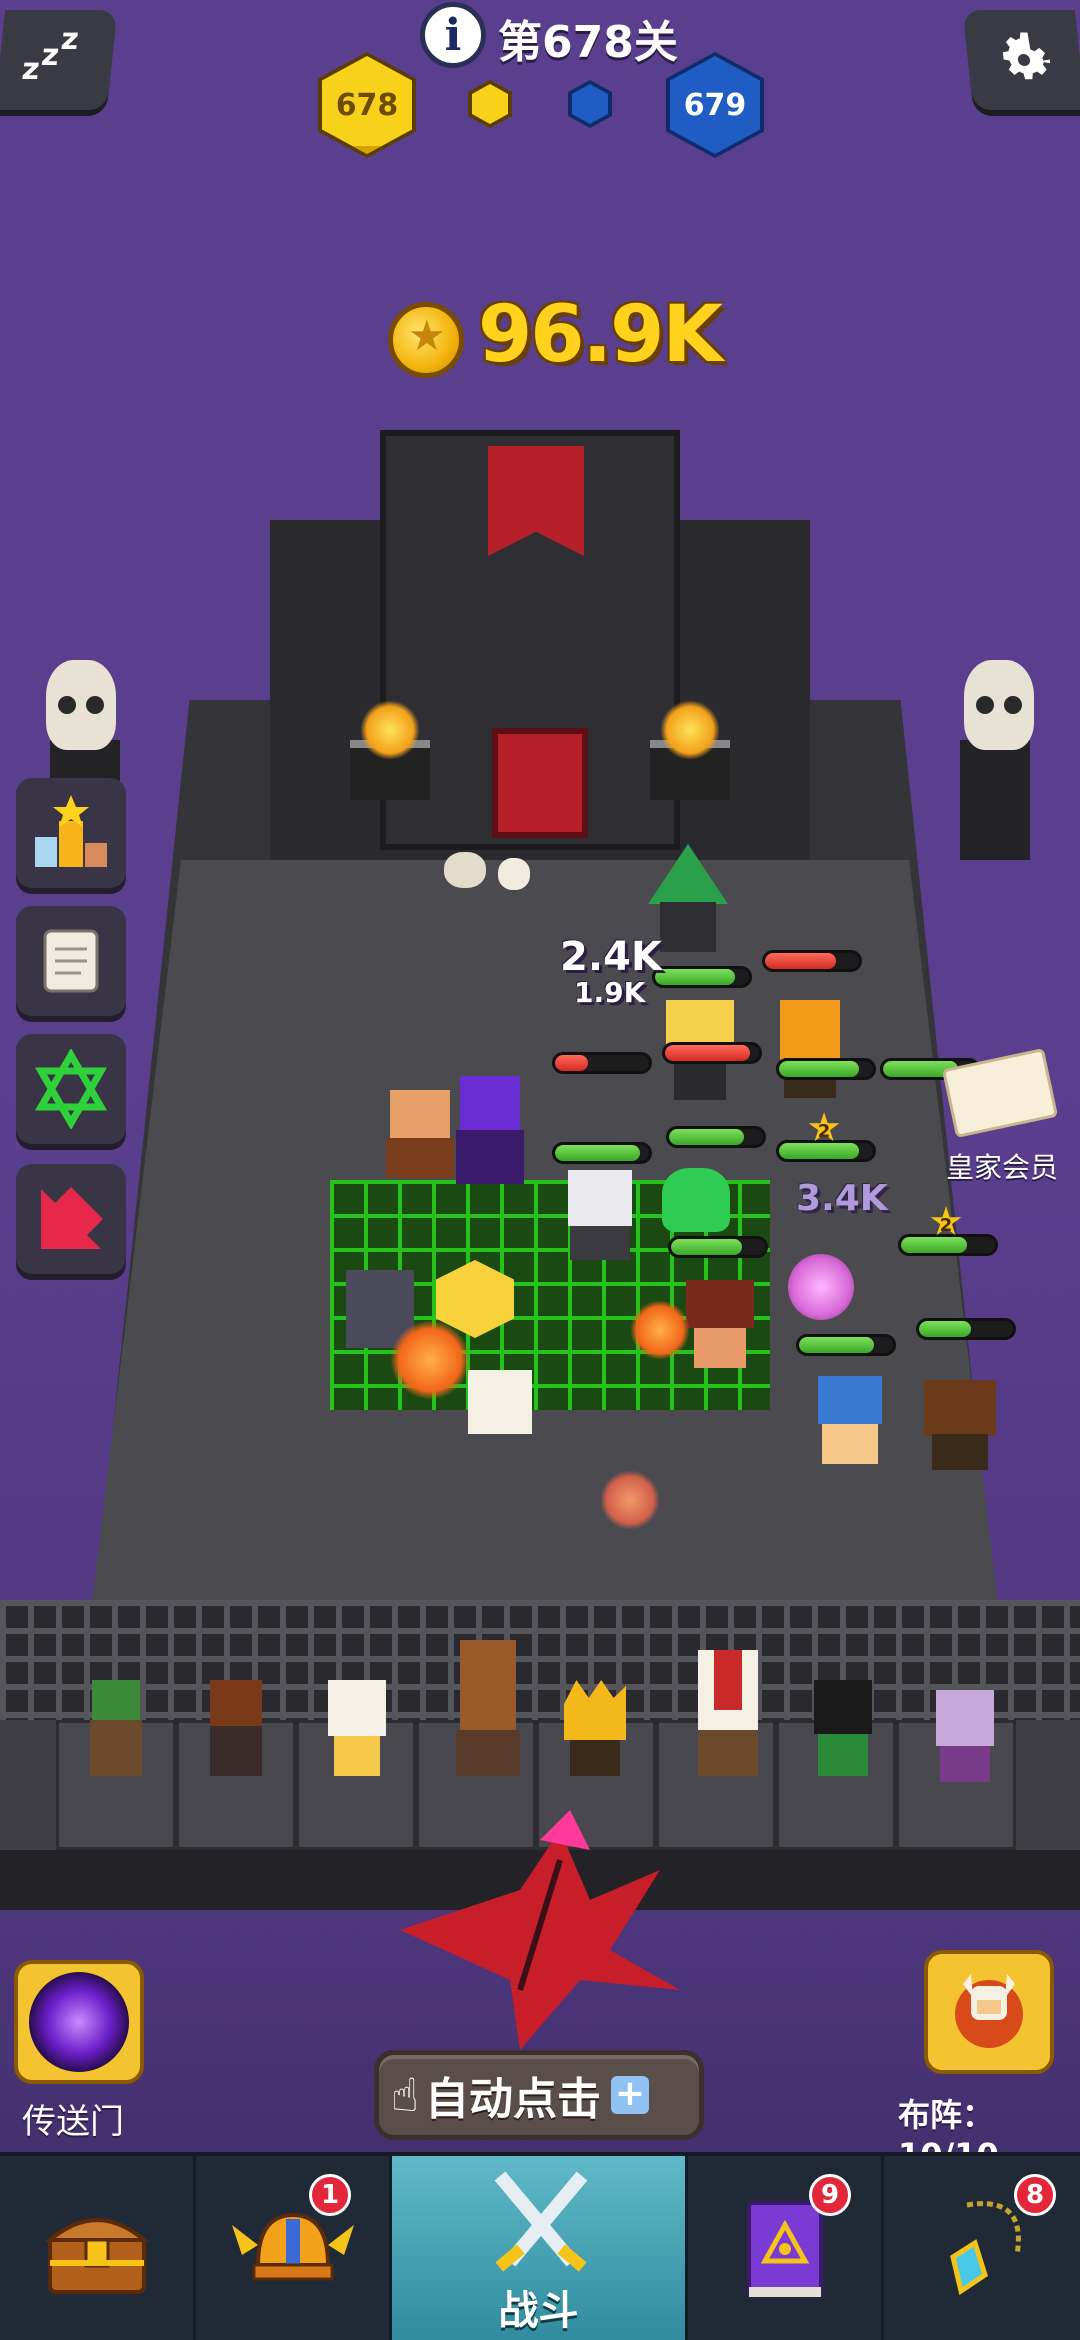 This screenshot has width=1080, height=2340. I want to click on collapse-arrow-button, so click(71, 1219).